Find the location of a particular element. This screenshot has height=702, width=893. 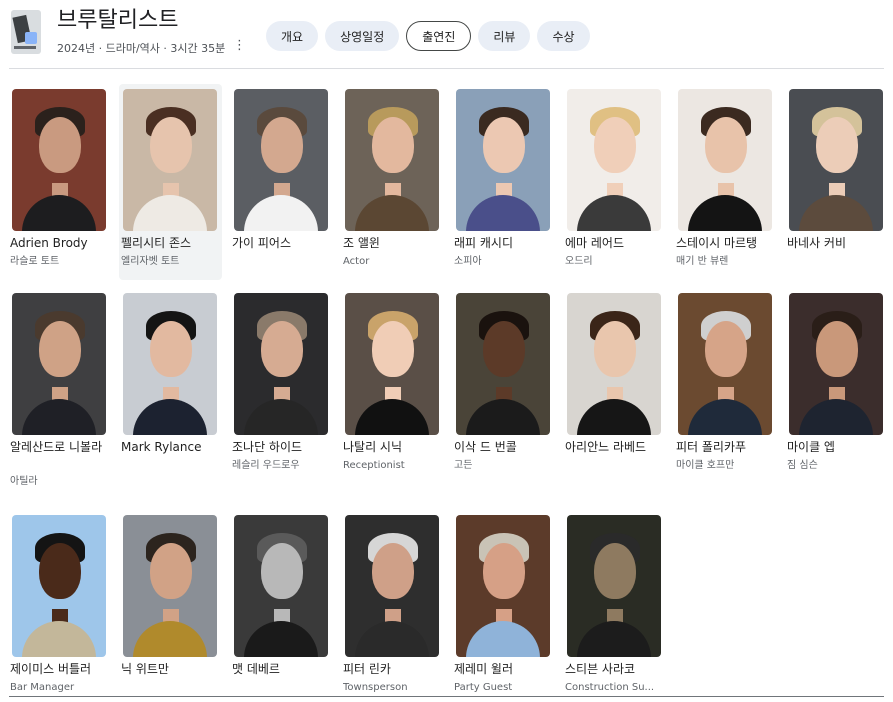

cast-name: 피터 폴리카푸 is located at coordinates (711, 447).